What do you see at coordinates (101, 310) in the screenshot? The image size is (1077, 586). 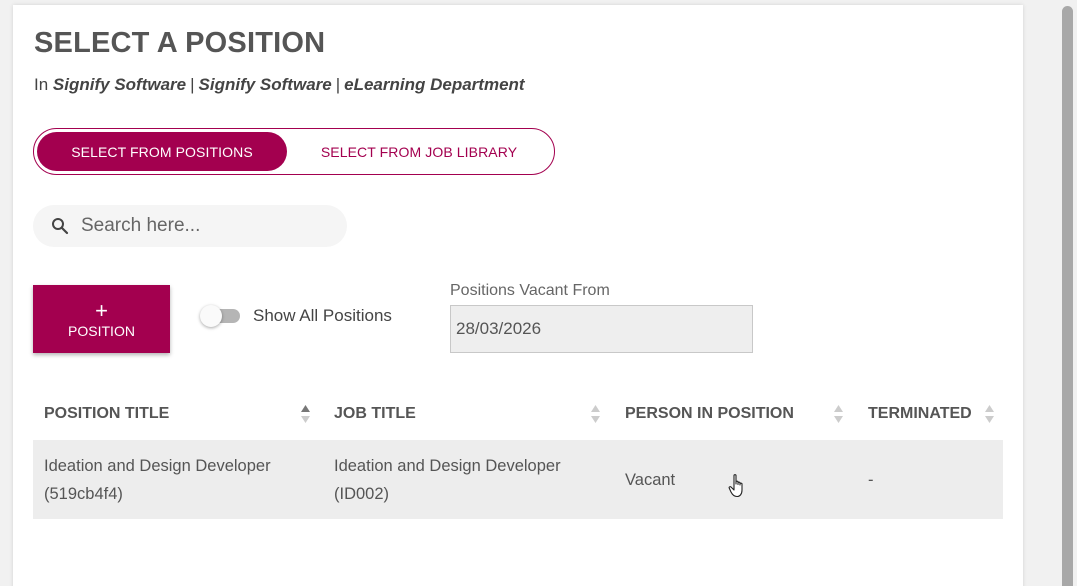 I see `plus-icon: +` at bounding box center [101, 310].